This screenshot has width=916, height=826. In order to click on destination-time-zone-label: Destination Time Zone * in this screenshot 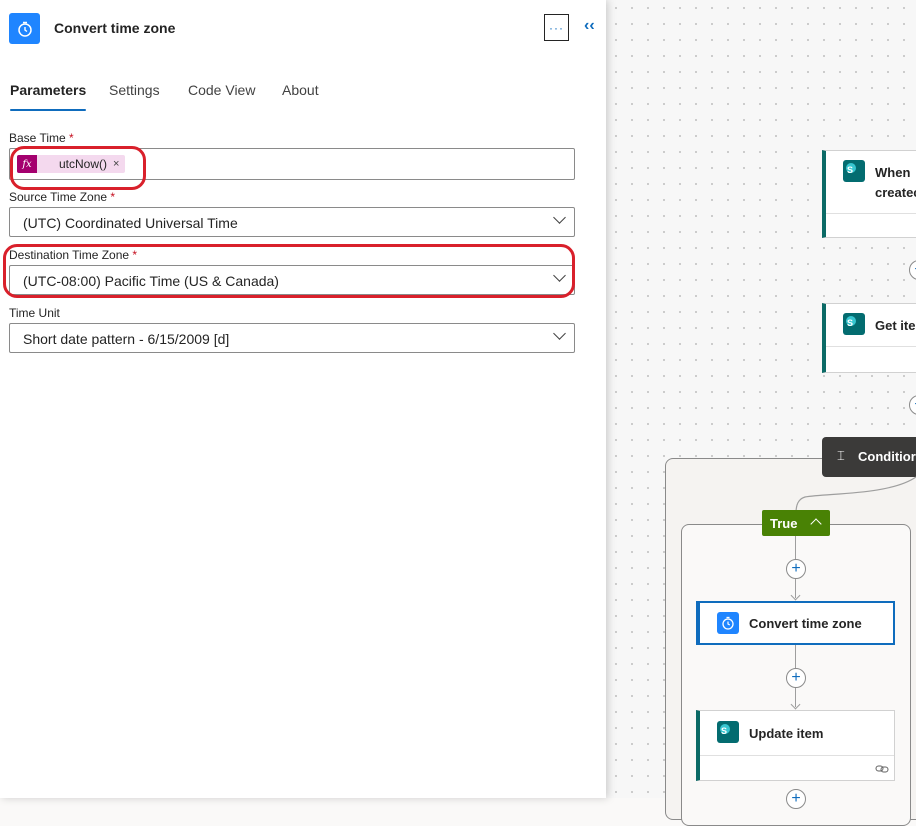, I will do `click(73, 255)`.